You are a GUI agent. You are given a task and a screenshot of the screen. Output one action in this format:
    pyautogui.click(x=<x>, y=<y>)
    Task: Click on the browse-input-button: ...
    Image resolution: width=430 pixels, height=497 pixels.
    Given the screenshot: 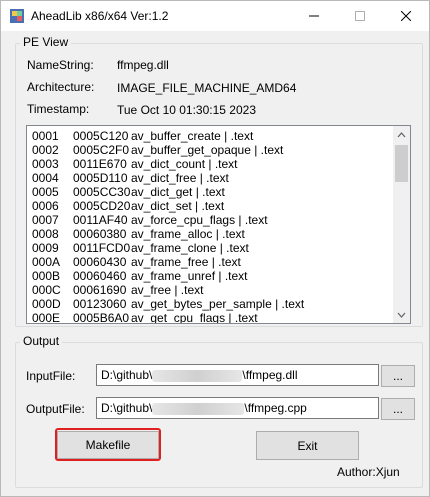 What is the action you would take?
    pyautogui.click(x=398, y=376)
    